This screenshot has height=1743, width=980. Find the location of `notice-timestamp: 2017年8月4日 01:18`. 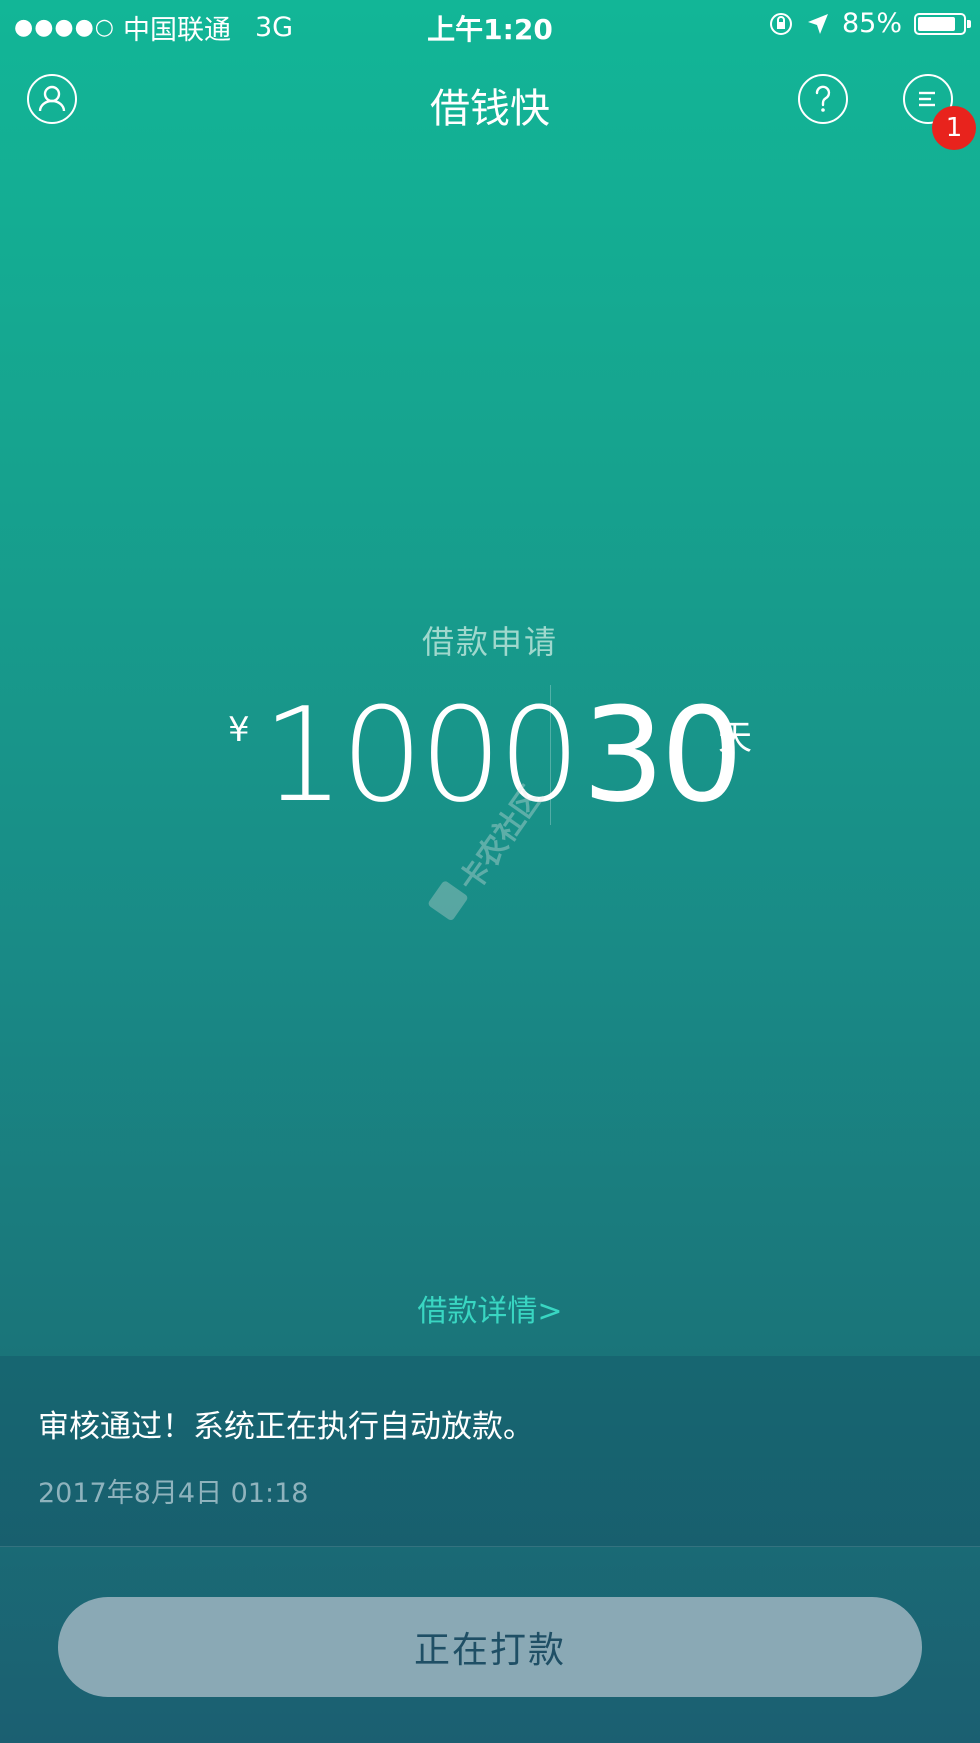

notice-timestamp: 2017年8月4日 01:18 is located at coordinates (173, 1493).